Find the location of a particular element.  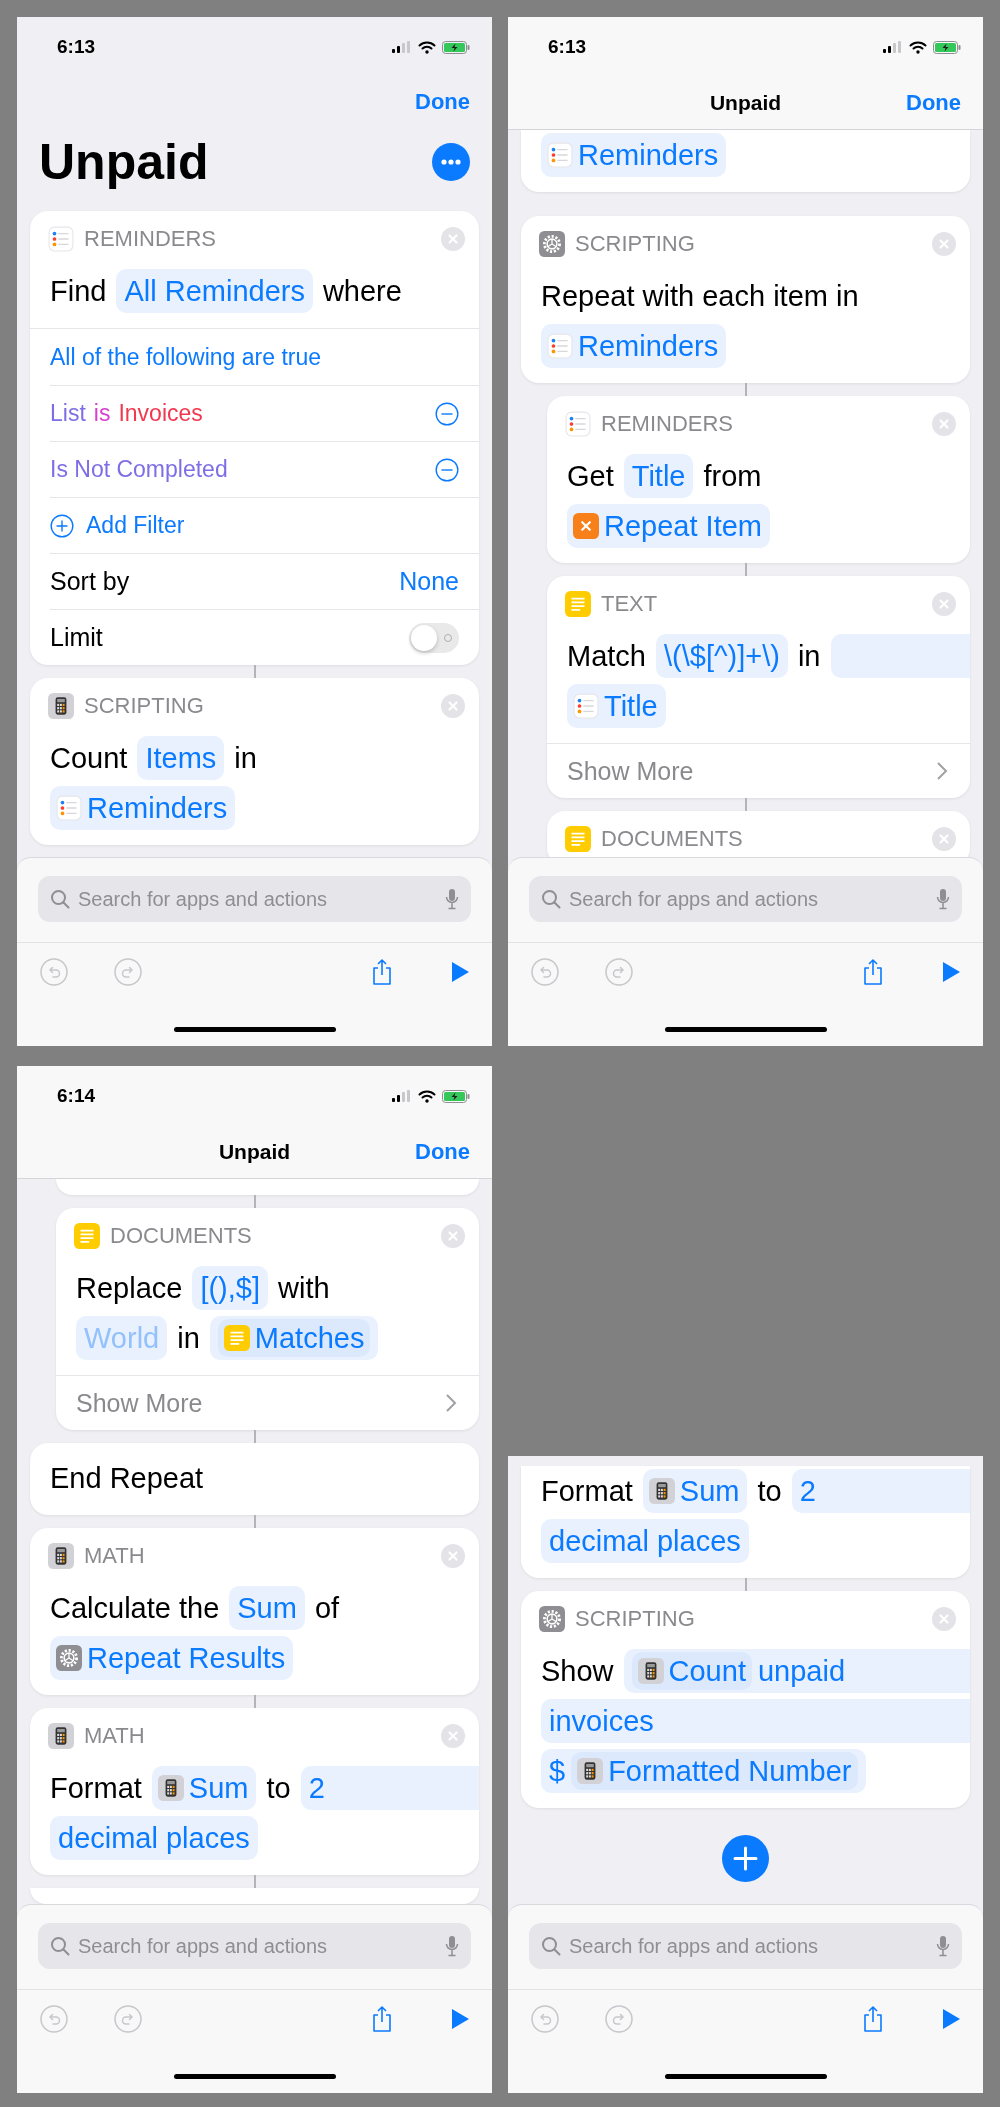

action-text: Count is located at coordinates (89, 758).